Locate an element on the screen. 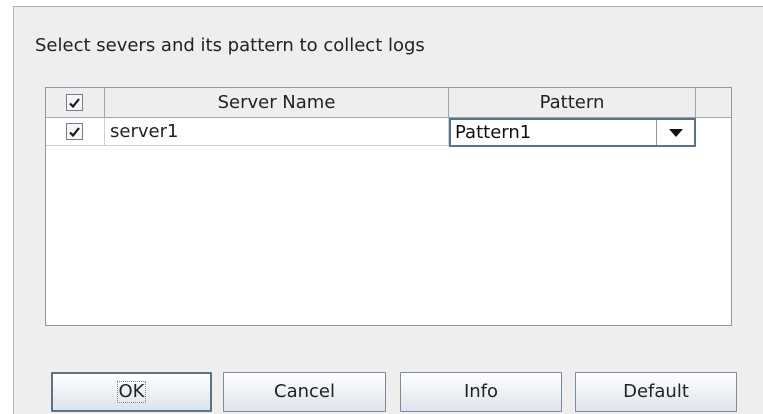  info-button: Info is located at coordinates (481, 392).